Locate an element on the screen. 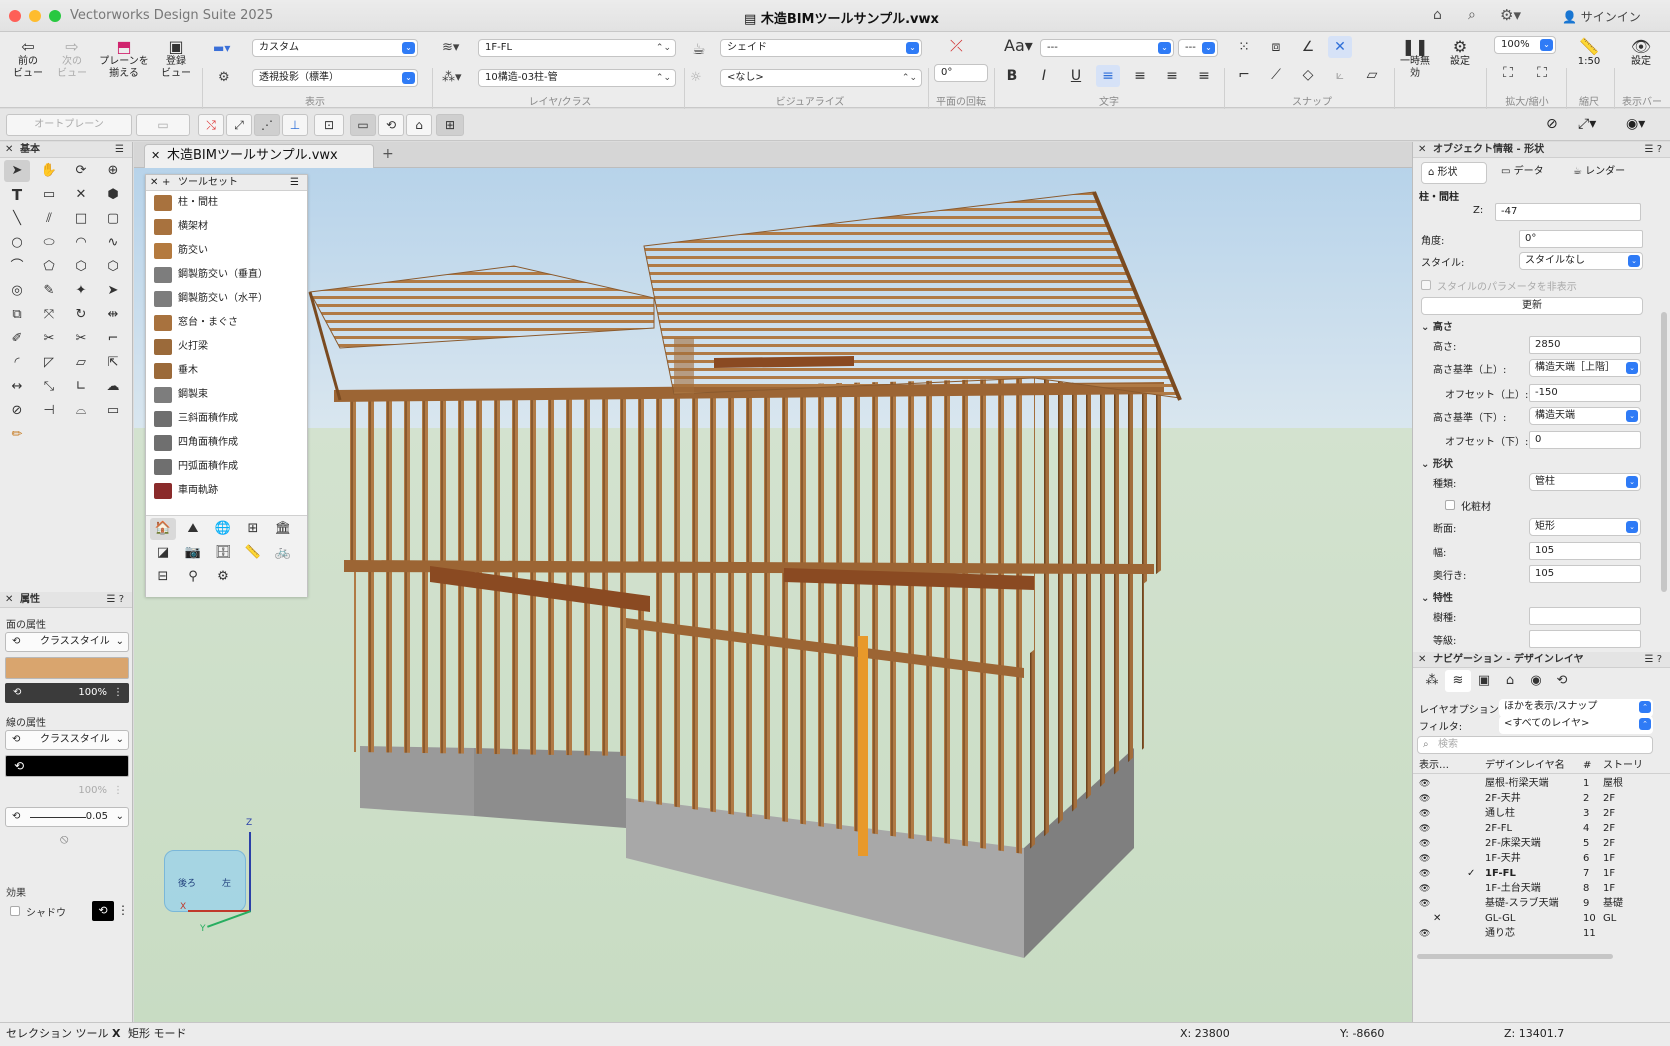 This screenshot has width=1670, height=1046. hidden-icon: ✕ is located at coordinates (1437, 919).